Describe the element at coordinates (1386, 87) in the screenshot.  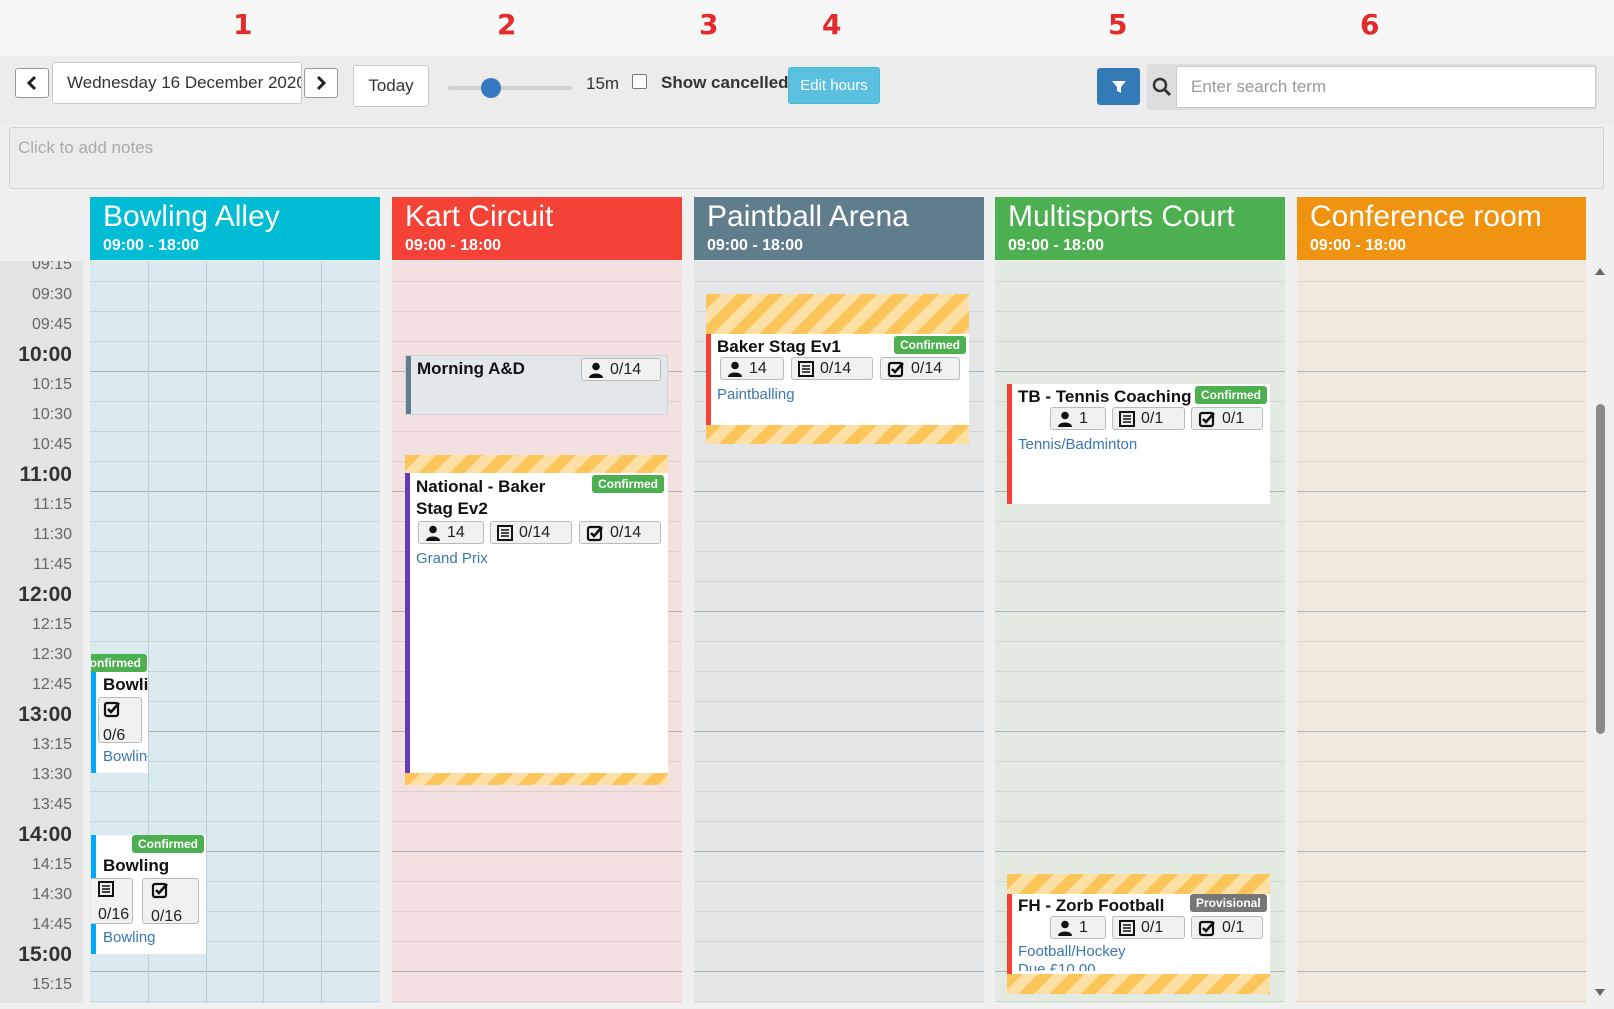
I see `search-input` at that location.